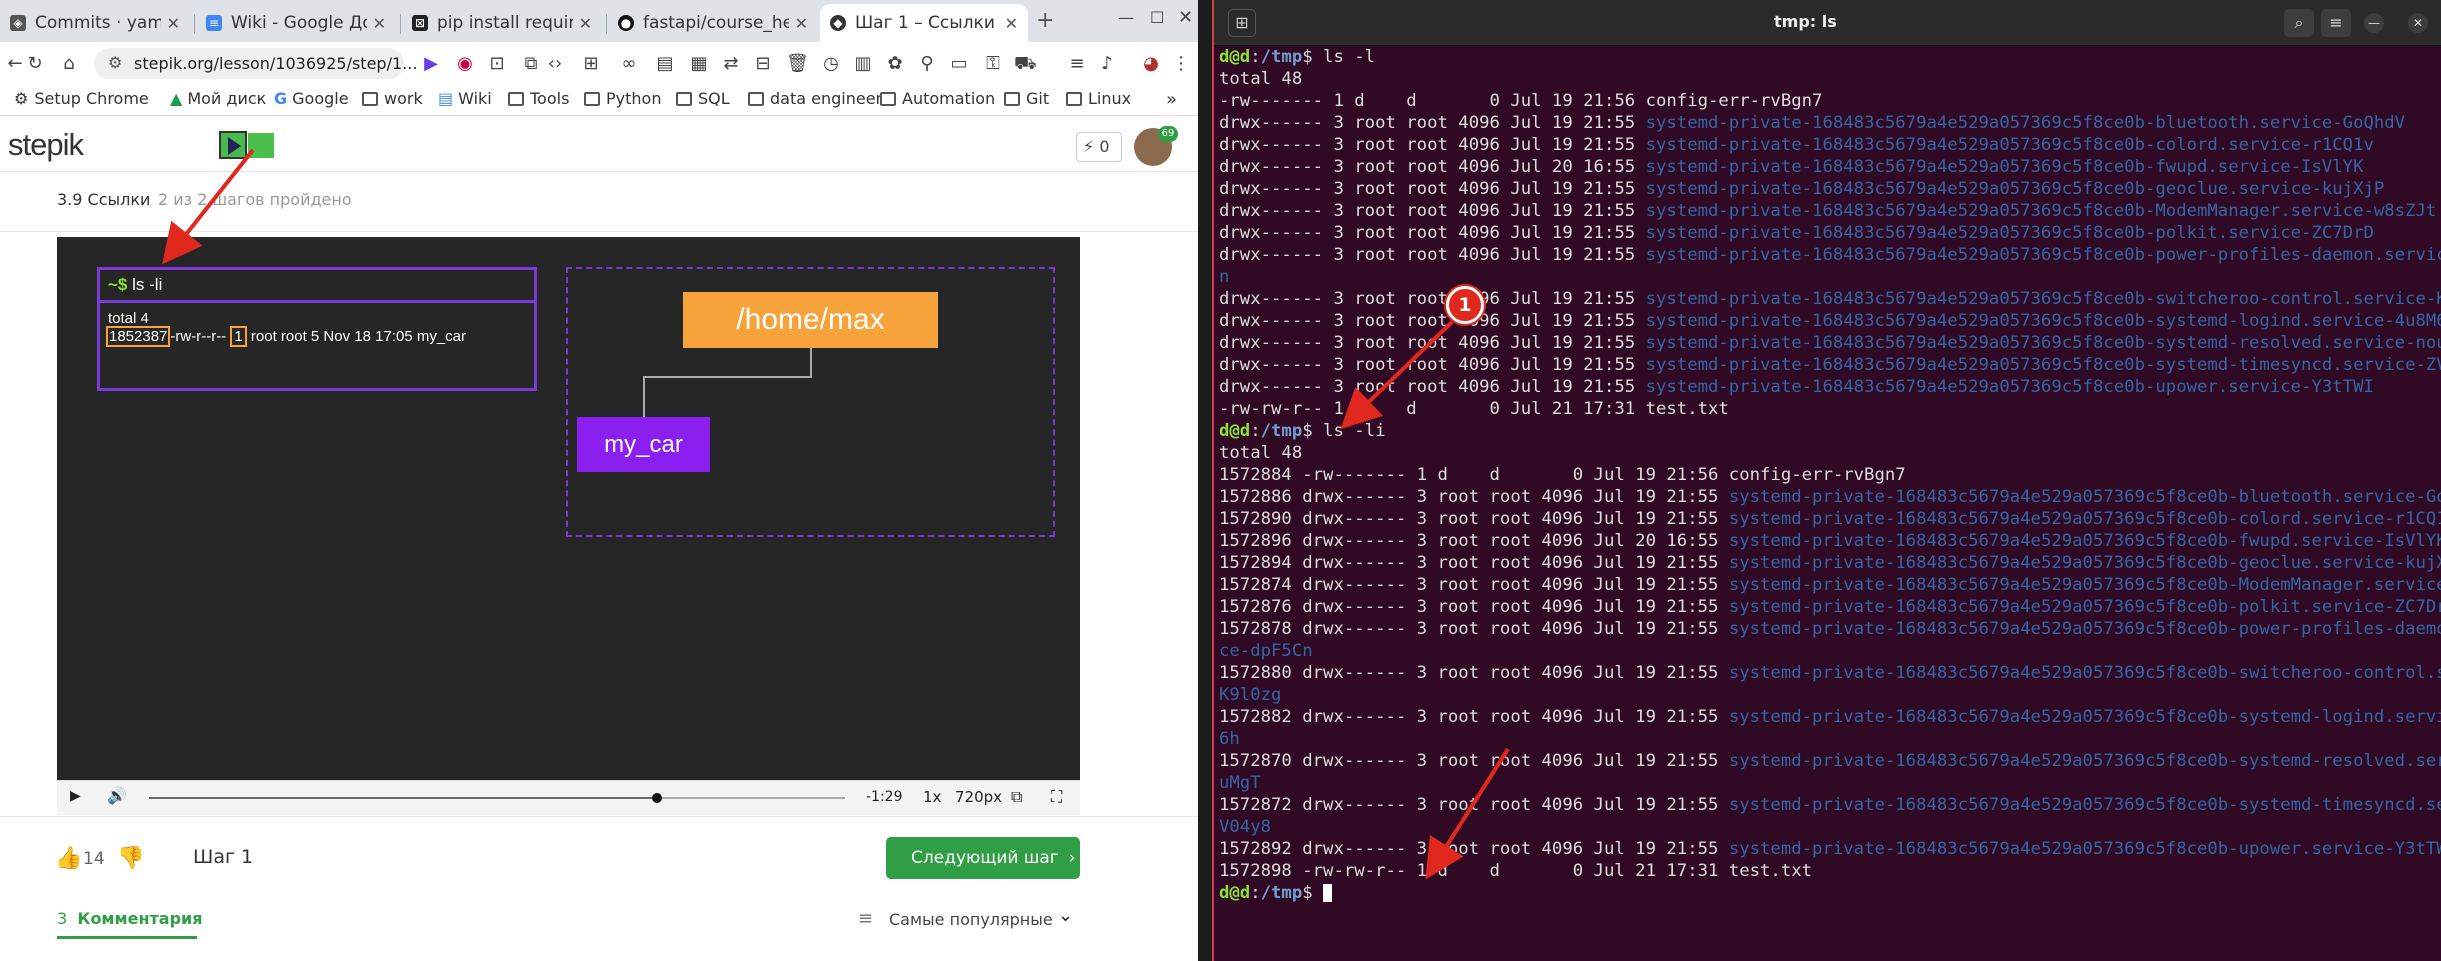 Image resolution: width=2441 pixels, height=961 pixels. Describe the element at coordinates (75, 796) in the screenshot. I see `play-icon: ▶` at that location.